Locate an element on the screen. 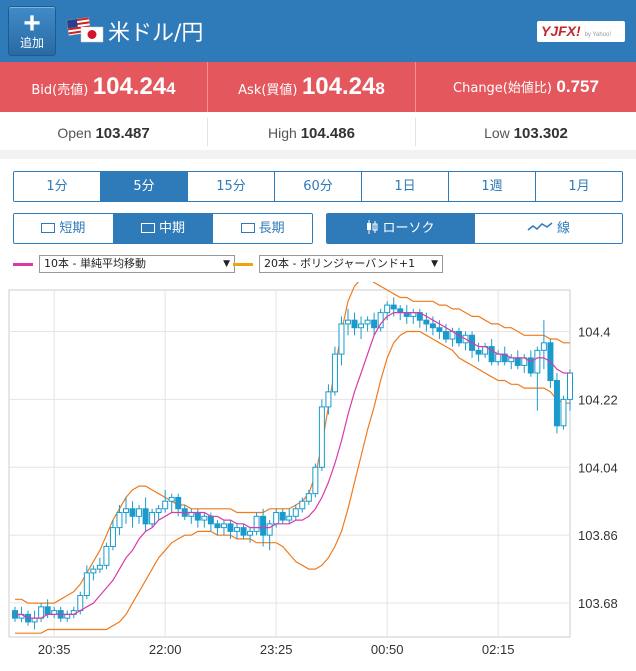  high-label: High is located at coordinates (282, 133).